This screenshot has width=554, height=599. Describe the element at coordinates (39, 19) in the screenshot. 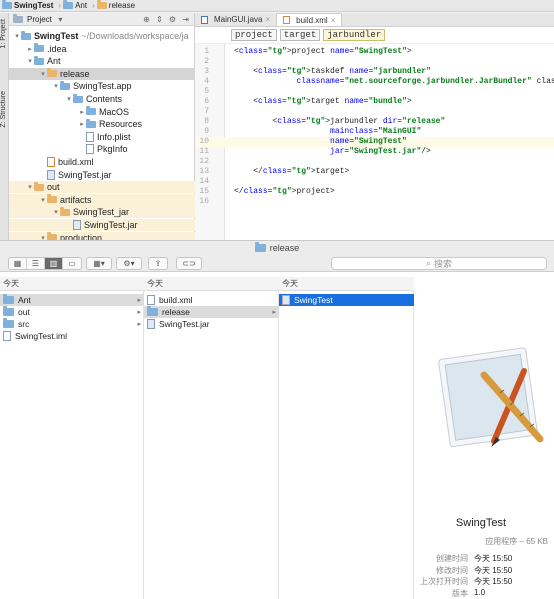

I see `project-view-selector: Project` at that location.